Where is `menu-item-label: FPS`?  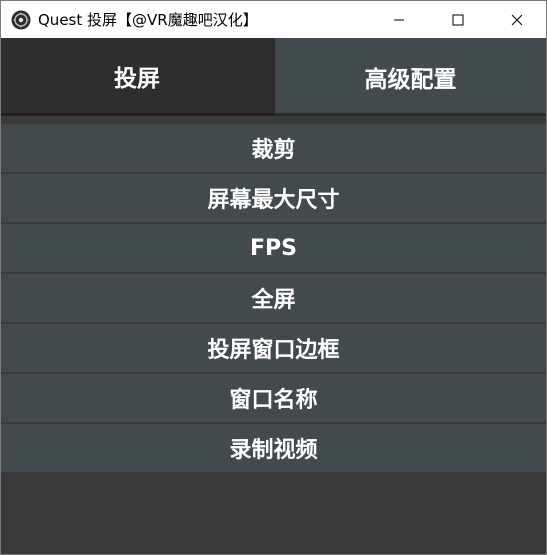
menu-item-label: FPS is located at coordinates (273, 248).